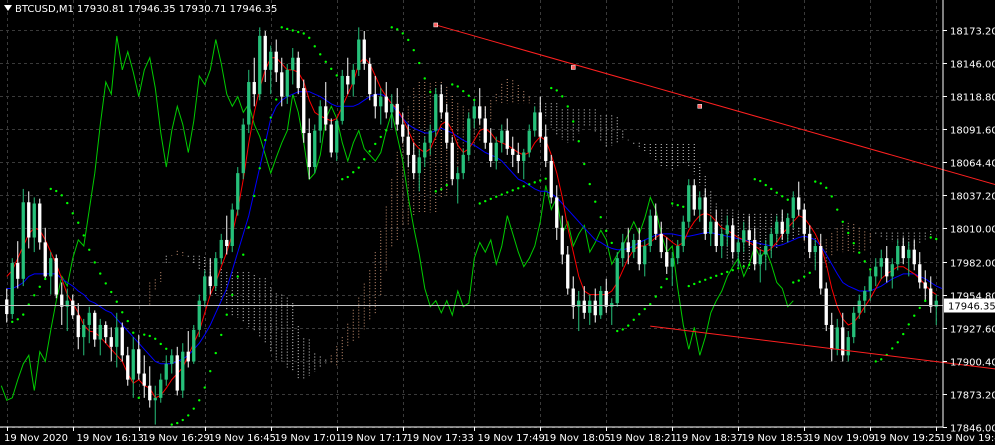  I want to click on price-tick-label: 17927.60, so click(972, 330).